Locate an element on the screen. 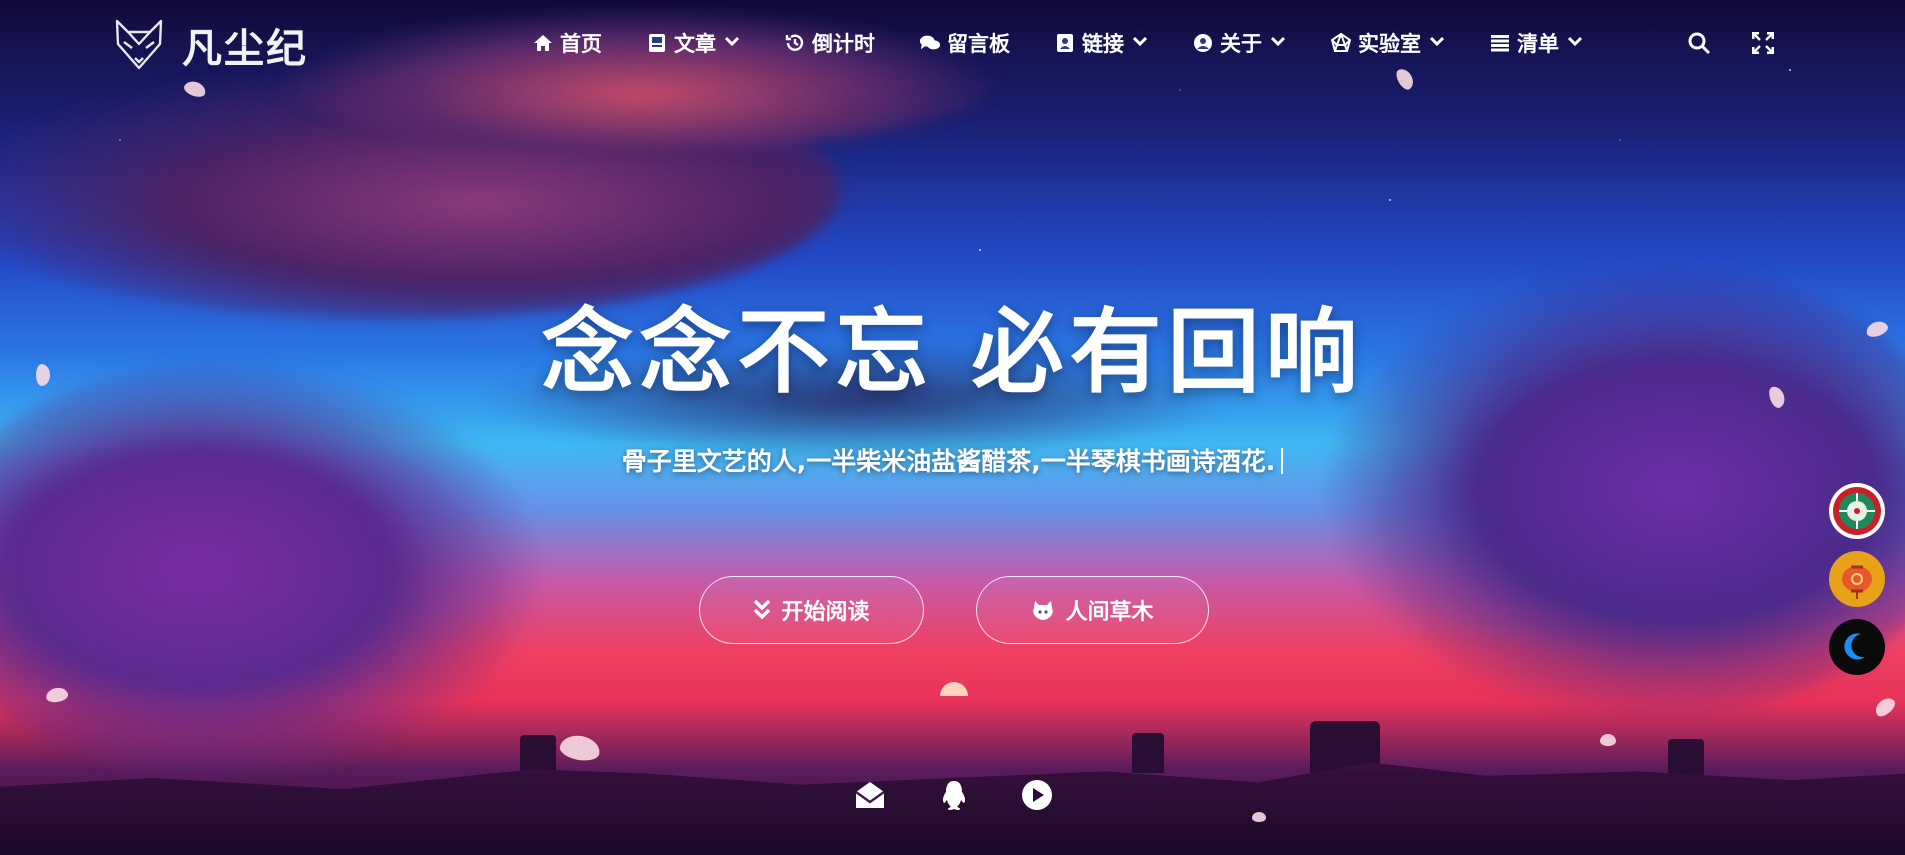 This screenshot has width=1905, height=855. nav-item-label: 清单 is located at coordinates (1538, 44).